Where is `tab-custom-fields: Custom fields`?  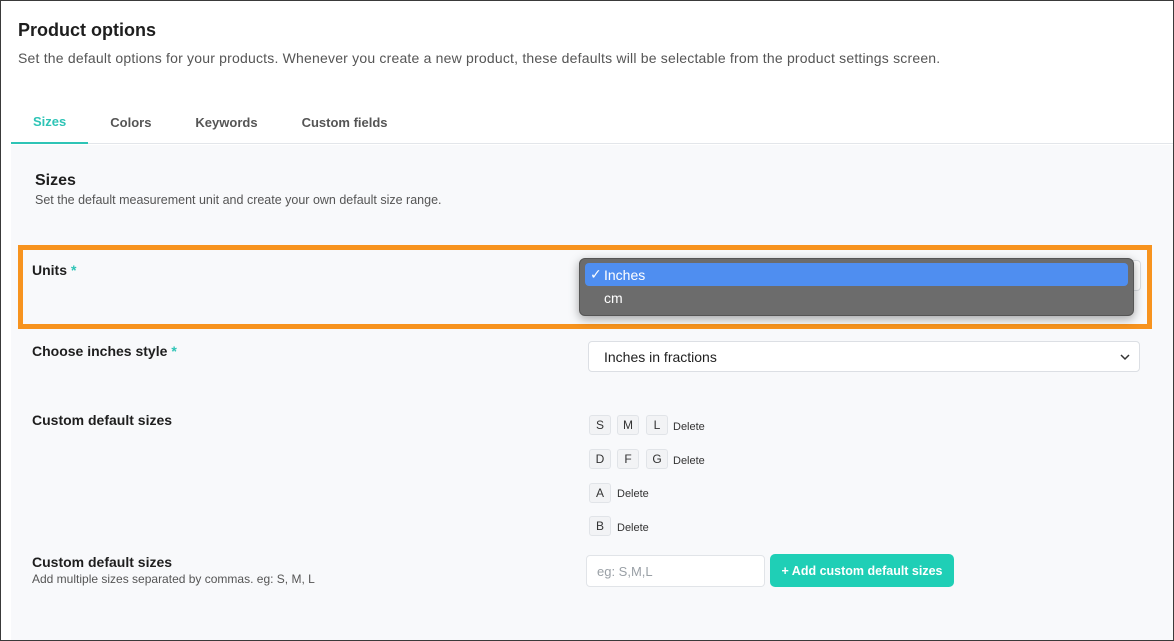
tab-custom-fields: Custom fields is located at coordinates (345, 122).